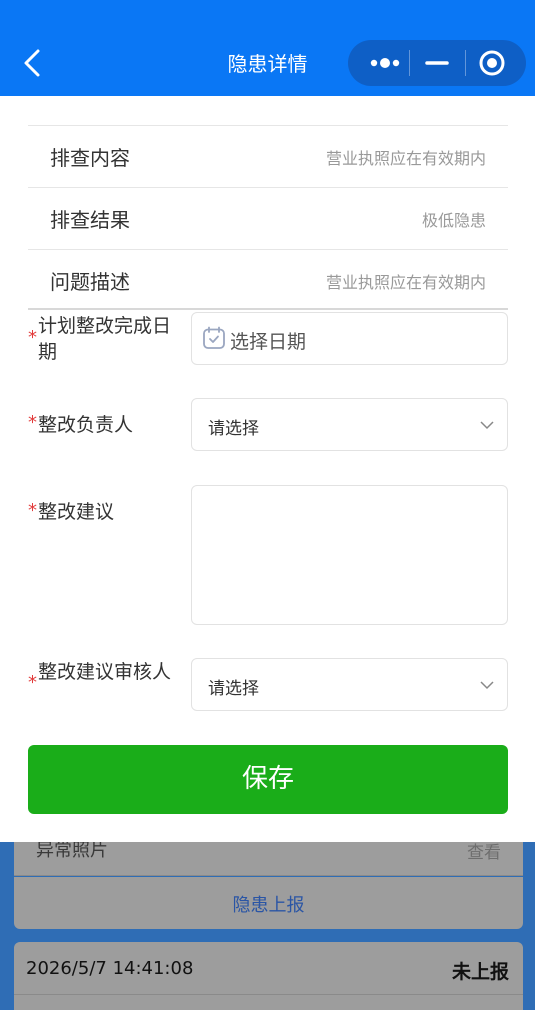  Describe the element at coordinates (381, 63) in the screenshot. I see `more-dots-icon` at that location.